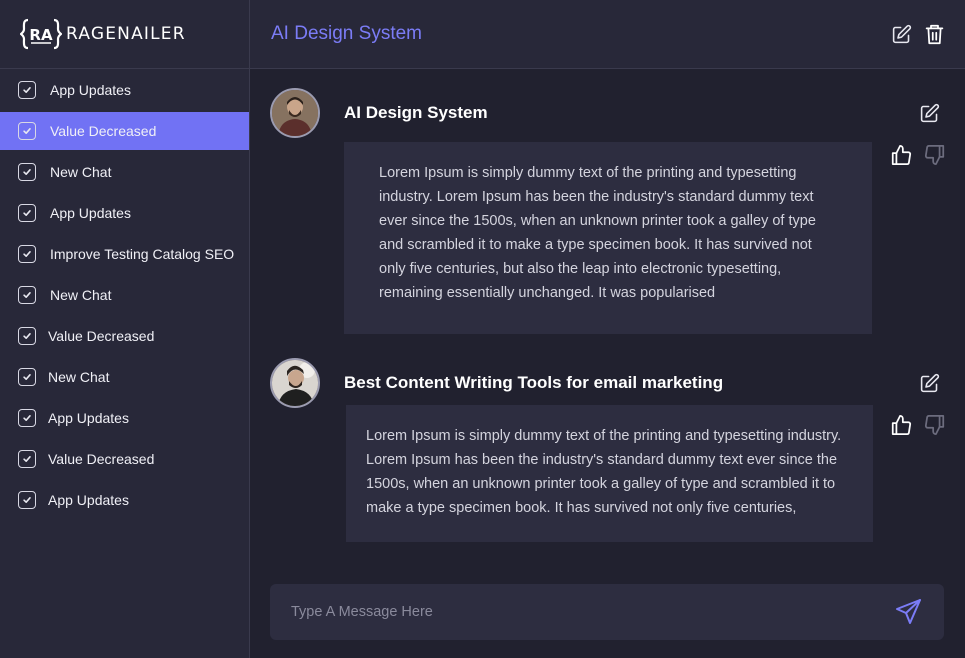 The width and height of the screenshot is (965, 658). I want to click on sidebar-item: Improve Testing Catalog SEO, so click(124, 253).